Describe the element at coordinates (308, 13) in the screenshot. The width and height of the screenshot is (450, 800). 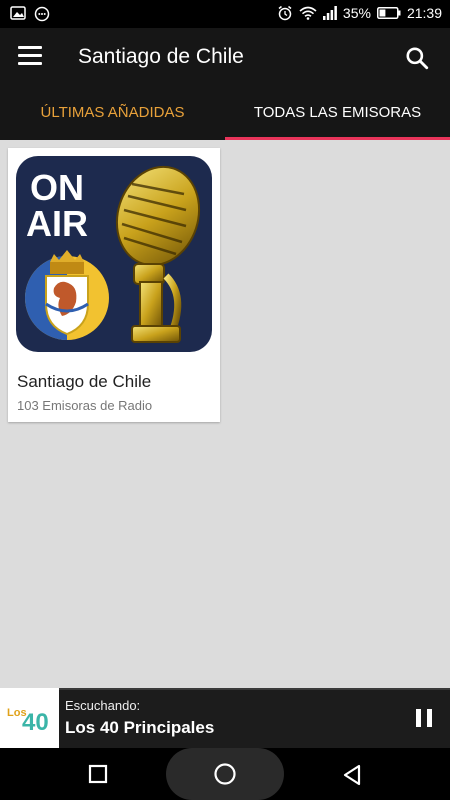
I see `wifi-icon` at that location.